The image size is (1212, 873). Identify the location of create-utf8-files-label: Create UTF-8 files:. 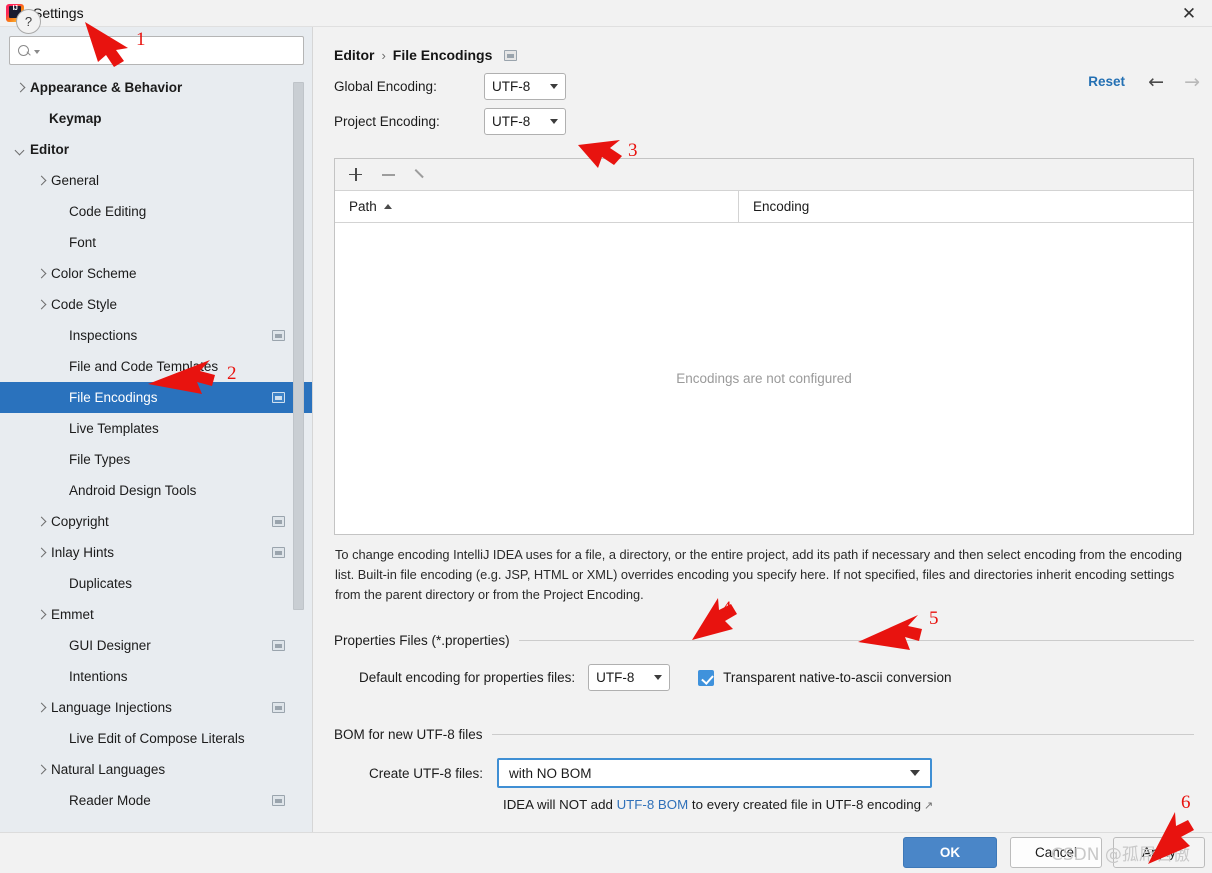
(426, 773).